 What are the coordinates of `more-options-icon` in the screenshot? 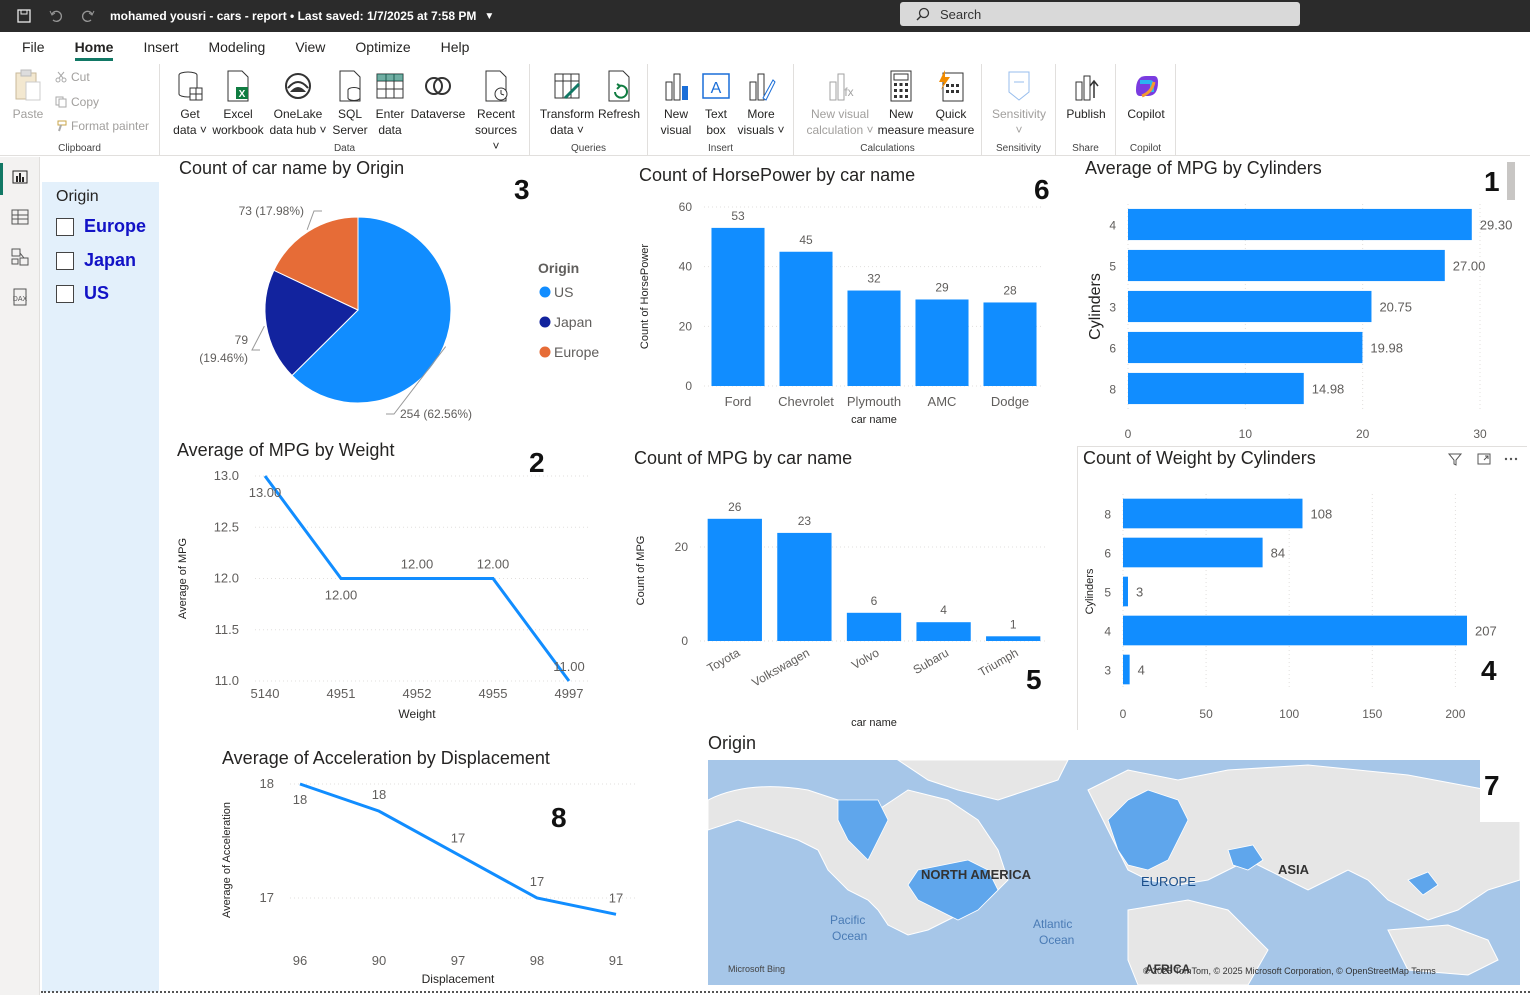 It's located at (1511, 459).